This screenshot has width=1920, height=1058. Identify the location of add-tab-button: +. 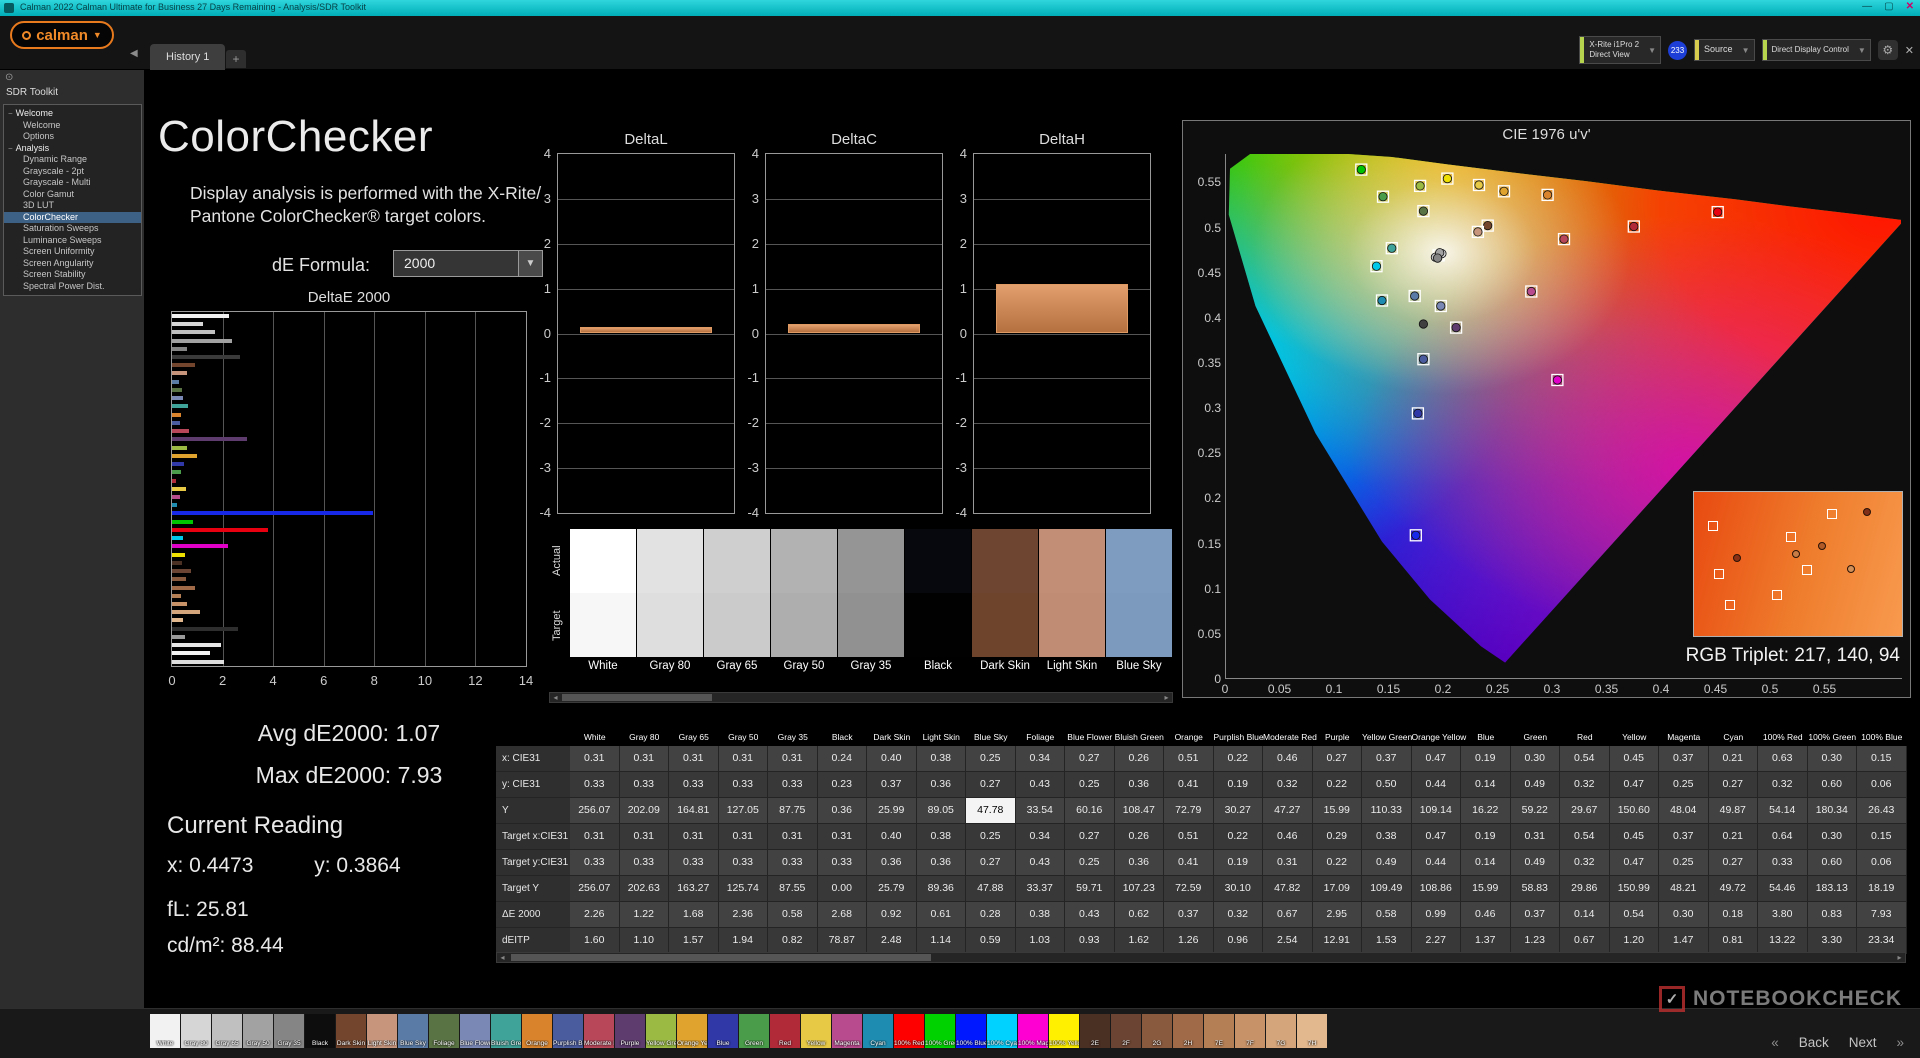
(236, 59).